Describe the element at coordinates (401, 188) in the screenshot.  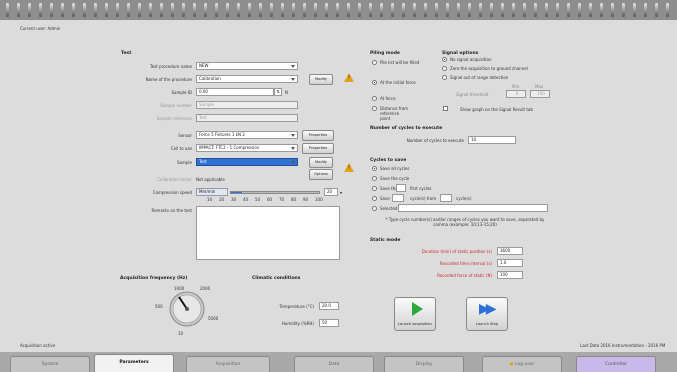
I see `first-count-field` at that location.